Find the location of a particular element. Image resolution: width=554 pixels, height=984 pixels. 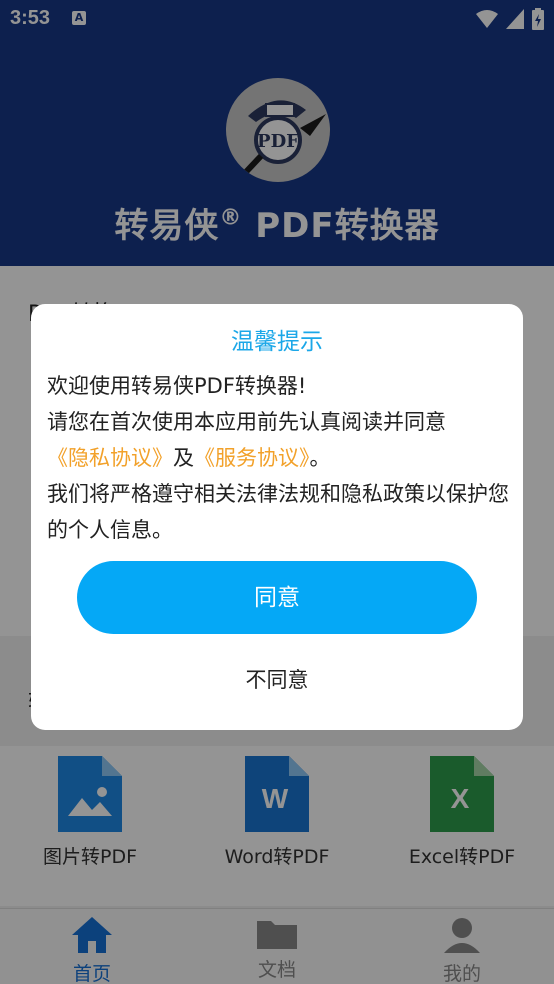

service-agreement-link: 《服务协议》 is located at coordinates (252, 458).